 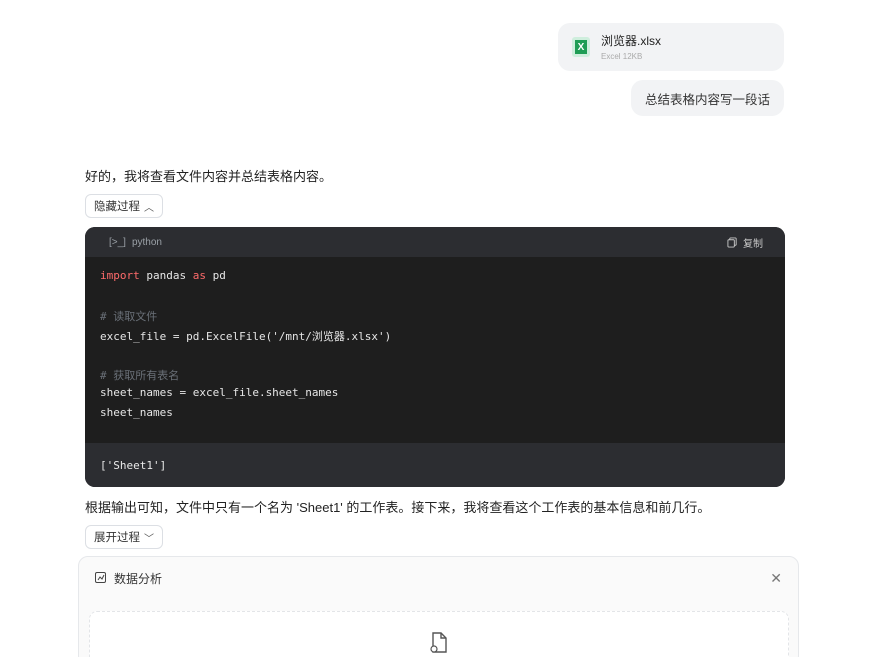 I want to click on copy-icon, so click(x=732, y=242).